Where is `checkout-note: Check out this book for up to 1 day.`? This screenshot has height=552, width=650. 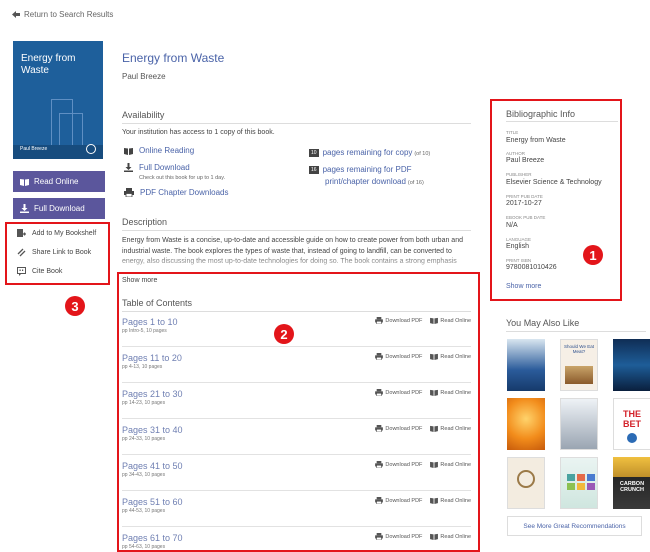
checkout-note: Check out this book for up to 1 day. is located at coordinates (182, 178).